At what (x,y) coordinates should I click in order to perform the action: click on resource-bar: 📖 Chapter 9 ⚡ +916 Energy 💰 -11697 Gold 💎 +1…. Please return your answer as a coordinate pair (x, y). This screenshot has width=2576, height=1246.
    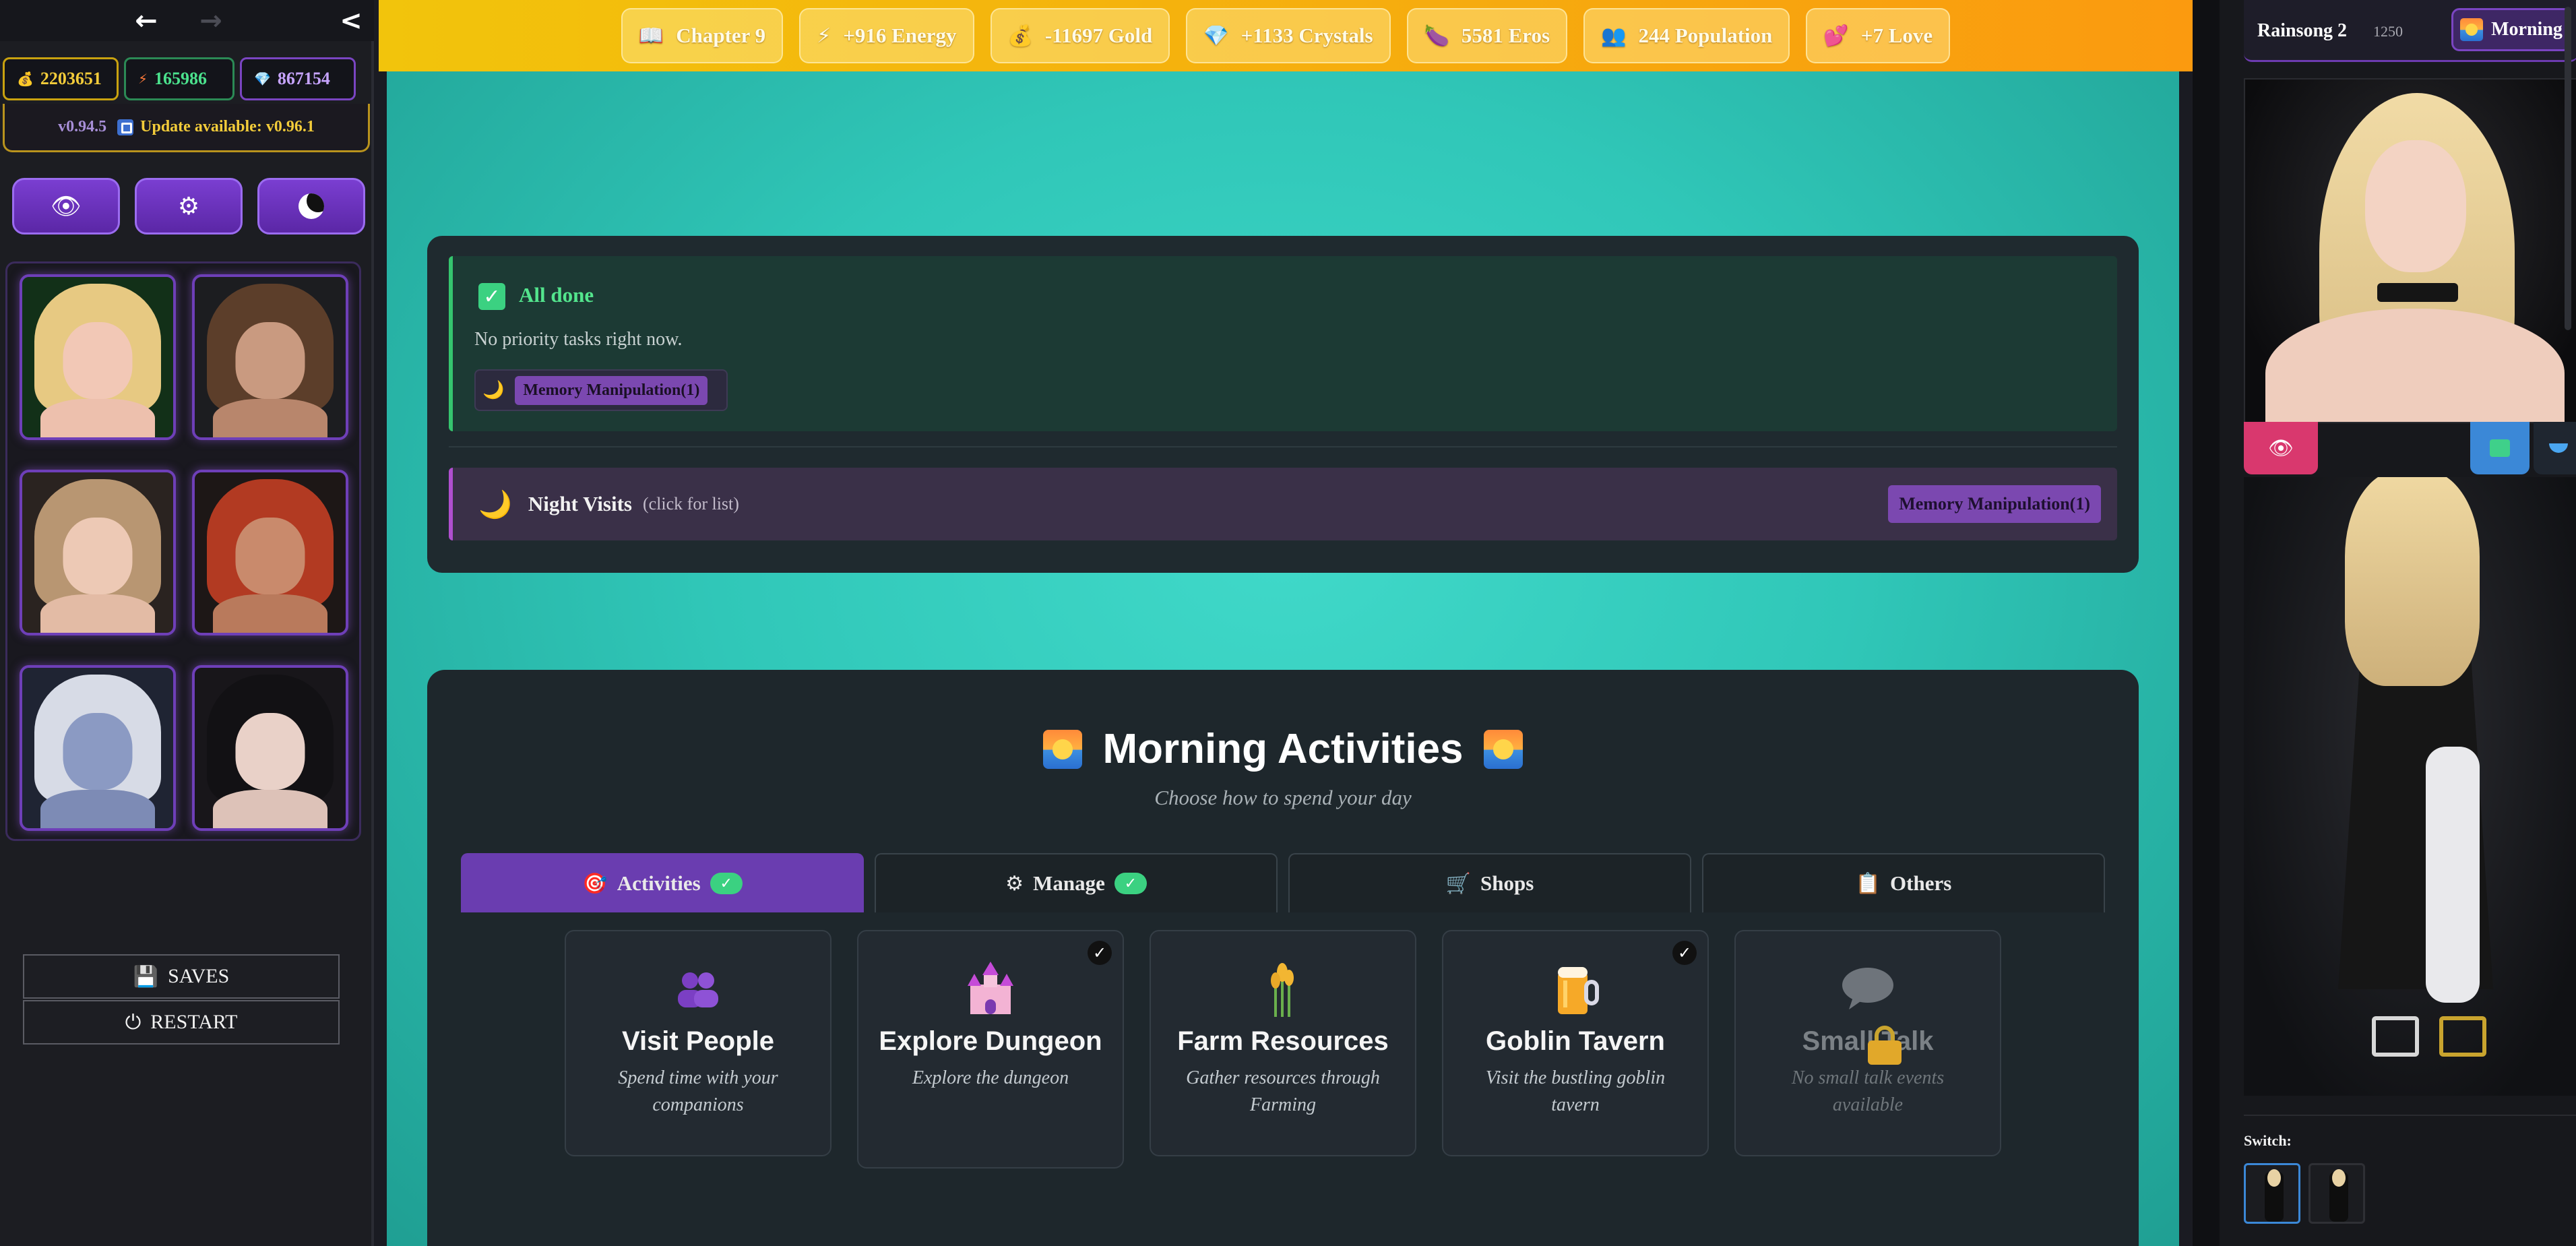
    Looking at the image, I should click on (1286, 35).